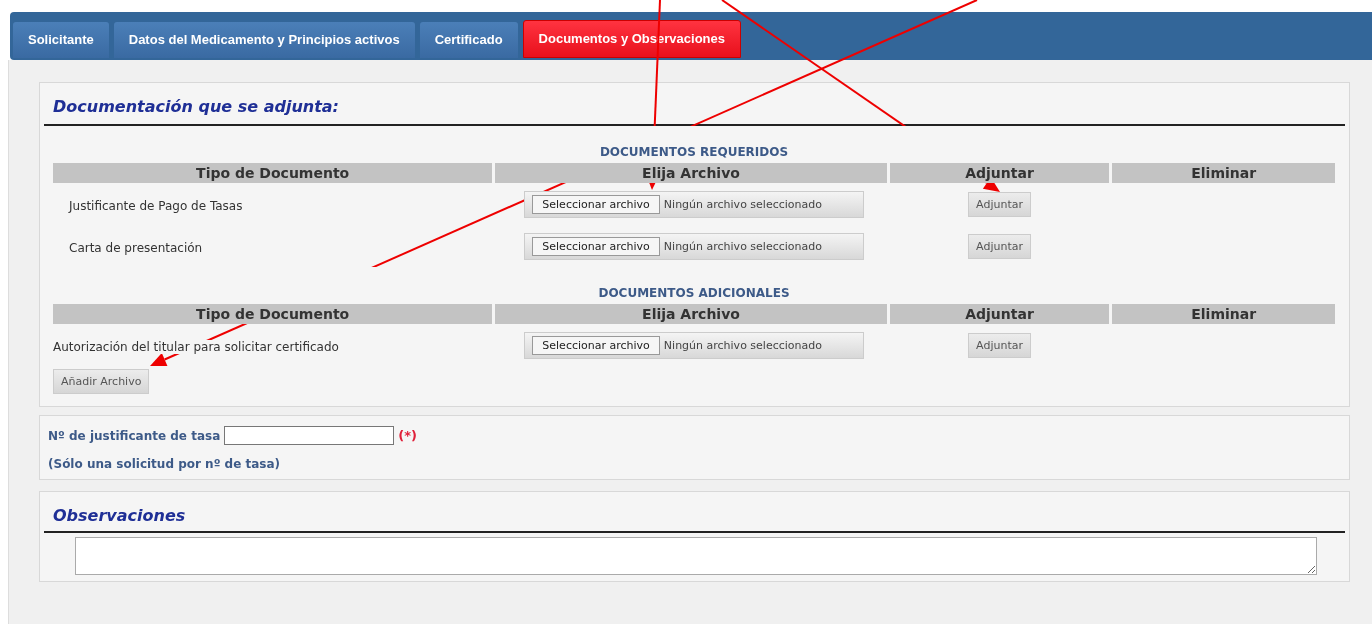  What do you see at coordinates (407, 435) in the screenshot?
I see `required-mark: (*)` at bounding box center [407, 435].